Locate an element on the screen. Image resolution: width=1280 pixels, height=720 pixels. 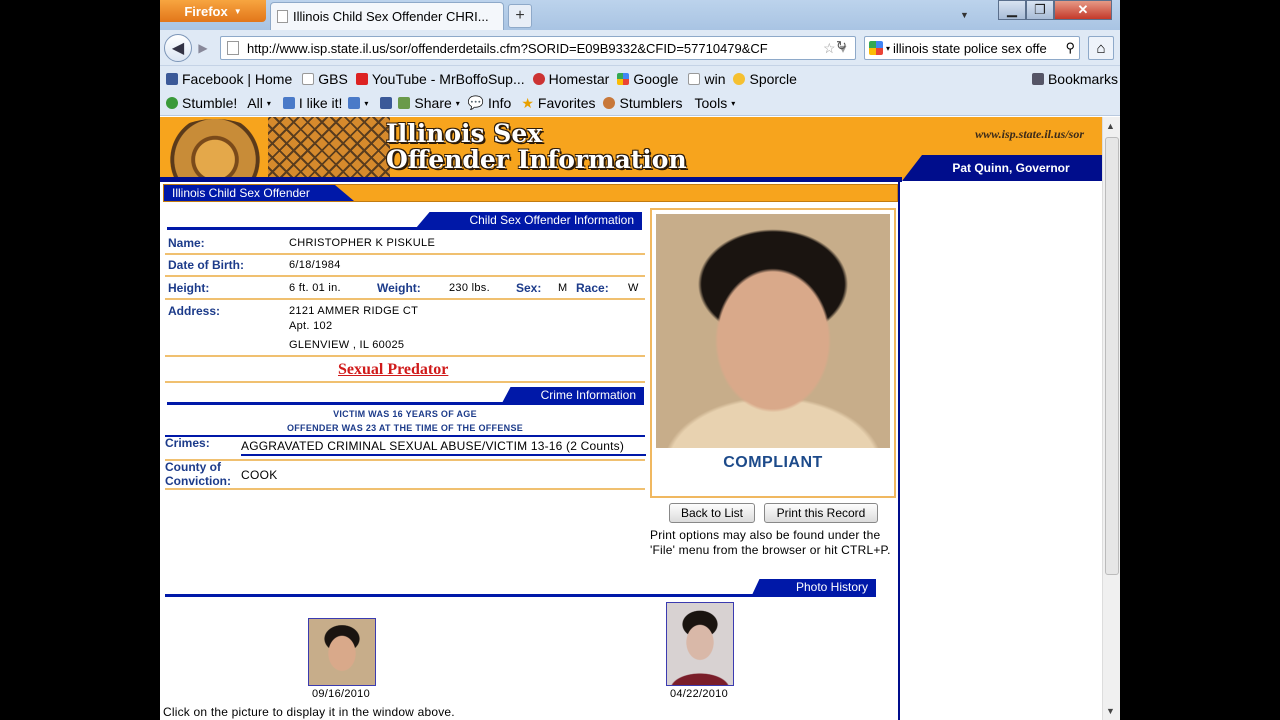
search-dropdown-icon: ▾ is located at coordinates (888, 48).